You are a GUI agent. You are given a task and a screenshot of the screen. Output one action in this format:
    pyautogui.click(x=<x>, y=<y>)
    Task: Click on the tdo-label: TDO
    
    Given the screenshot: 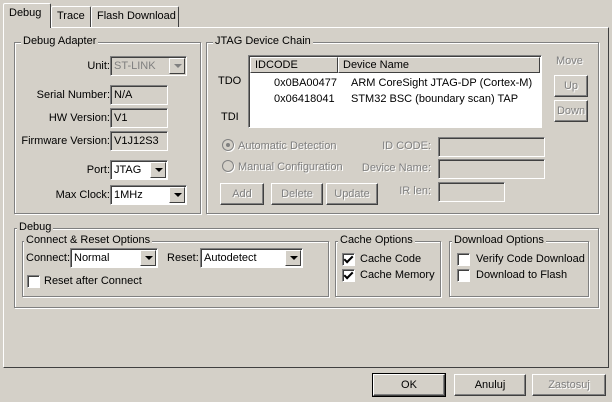 What is the action you would take?
    pyautogui.click(x=230, y=81)
    